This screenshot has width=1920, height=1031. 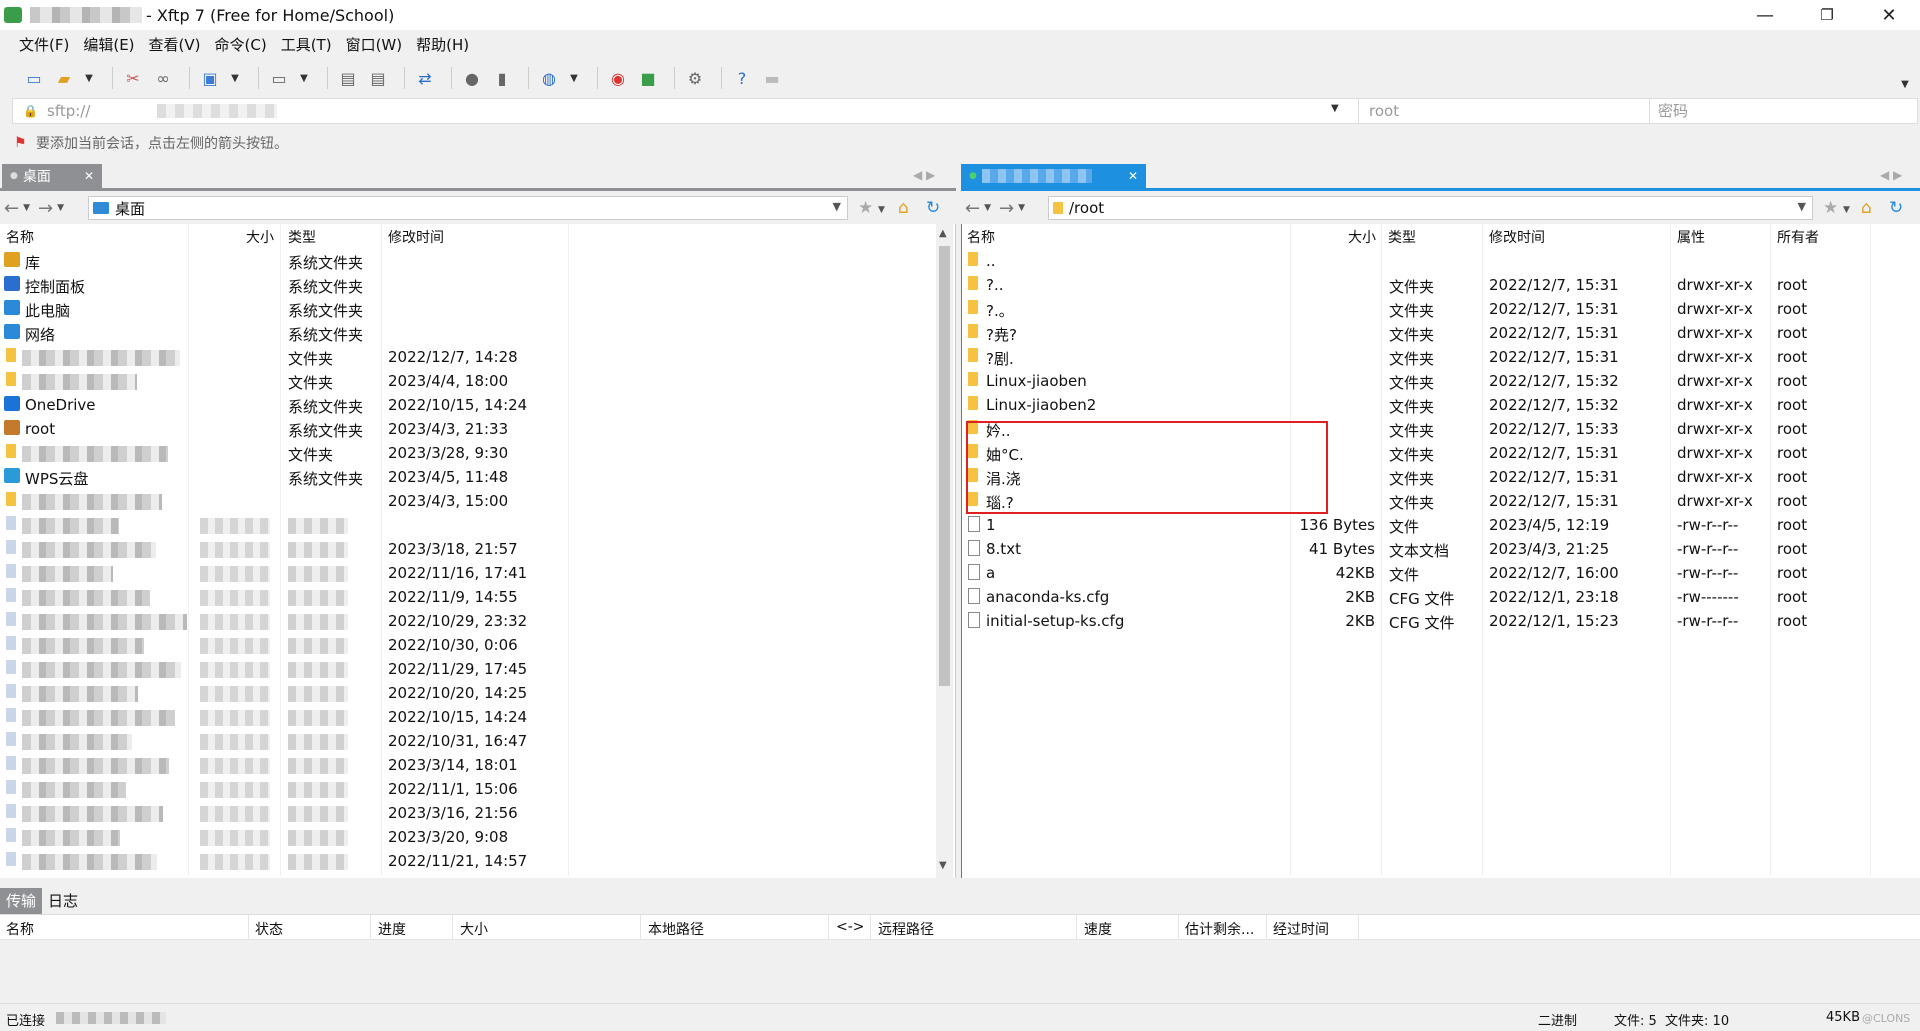 What do you see at coordinates (502, 78) in the screenshot?
I see `queue-icon: ▮` at bounding box center [502, 78].